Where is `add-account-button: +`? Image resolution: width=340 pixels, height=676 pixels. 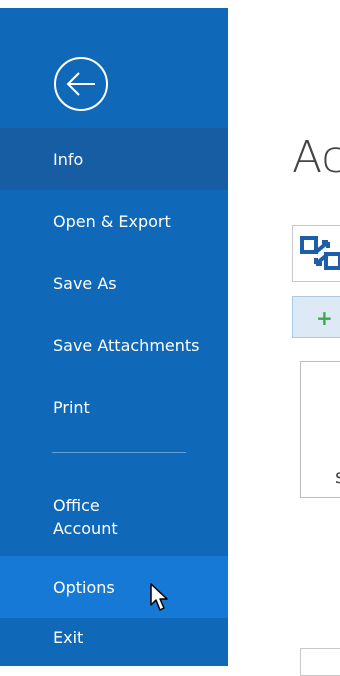 add-account-button: + is located at coordinates (316, 317).